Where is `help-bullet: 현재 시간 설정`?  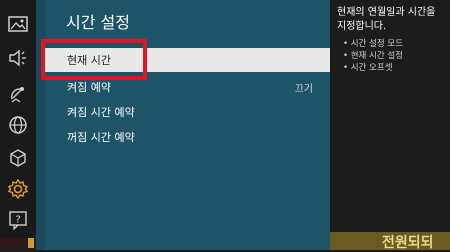
help-bullet: 현재 시간 설정 is located at coordinates (393, 56).